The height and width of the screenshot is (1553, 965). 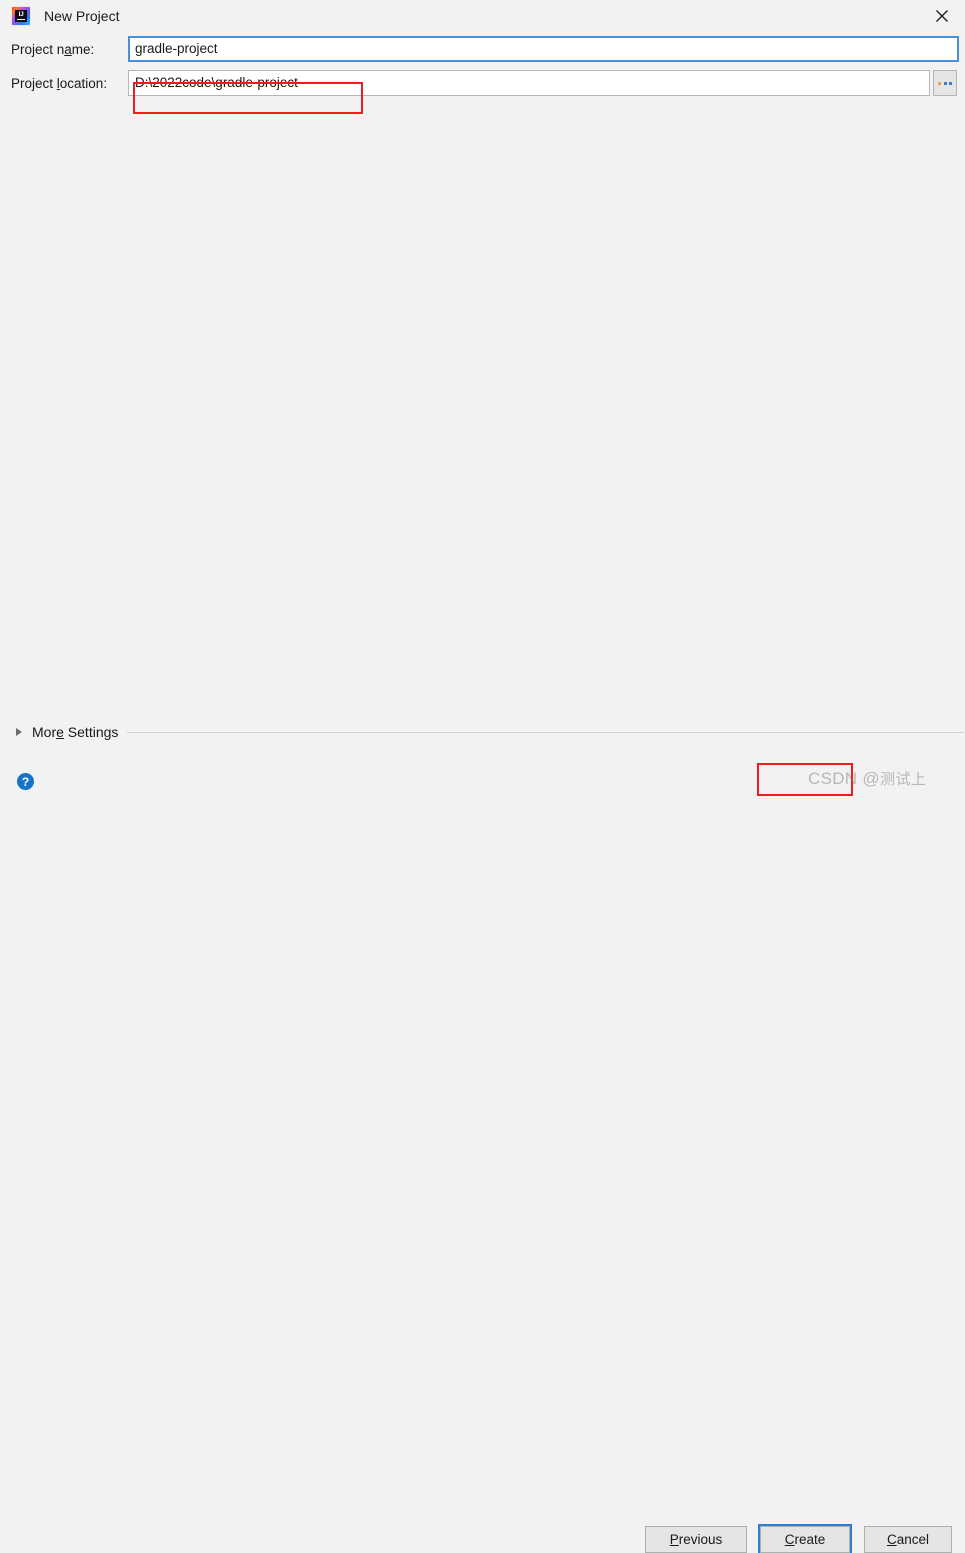 I want to click on project-name-label-mnemonic: a, so click(x=68, y=49).